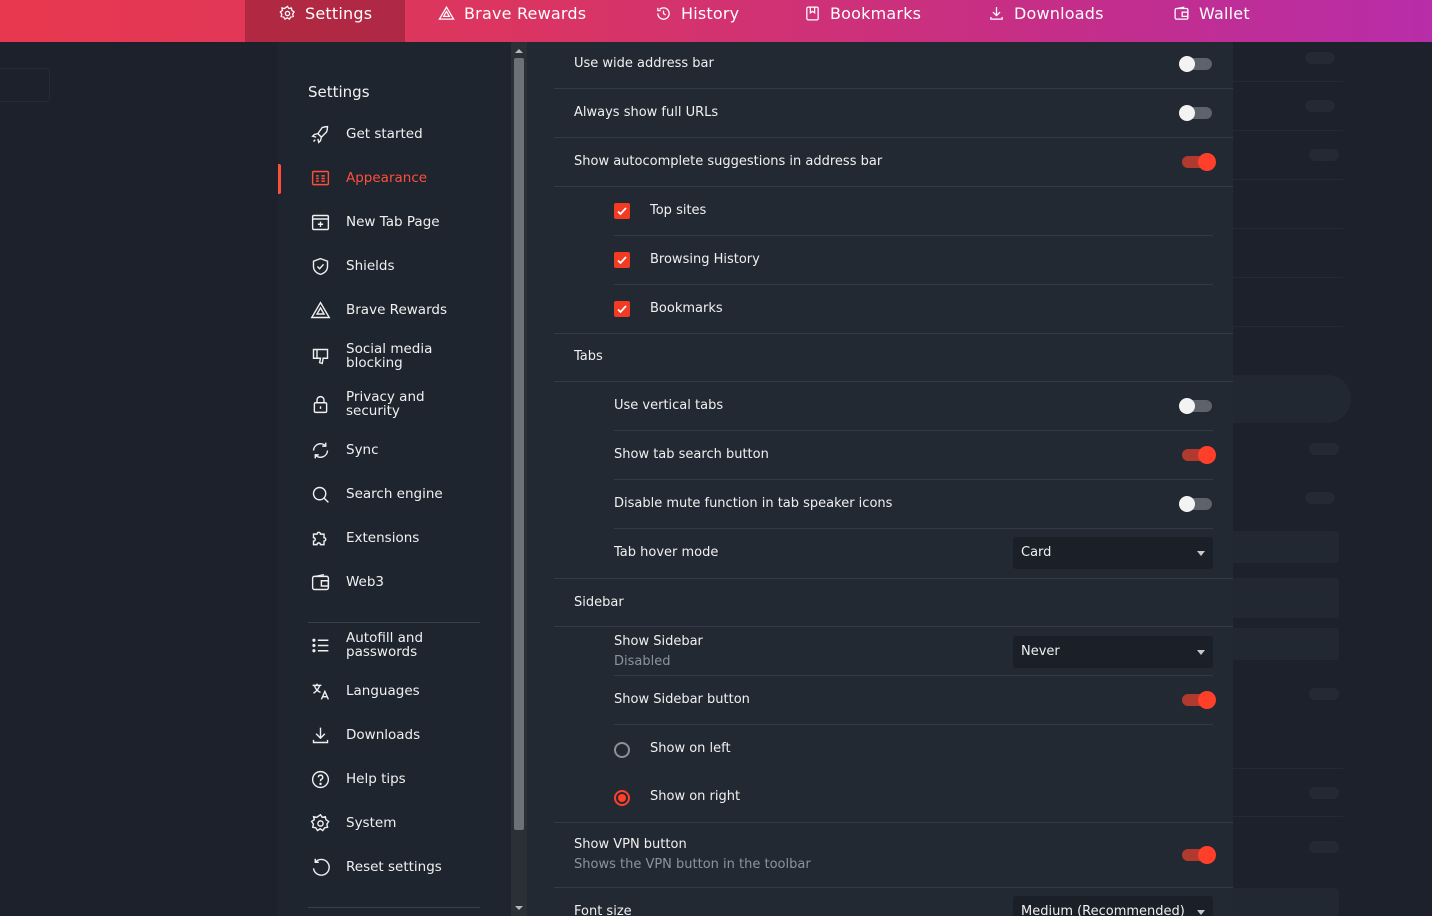 The width and height of the screenshot is (1432, 916). Describe the element at coordinates (1113, 906) in the screenshot. I see `font-size-select: Medium (Recommended)` at that location.